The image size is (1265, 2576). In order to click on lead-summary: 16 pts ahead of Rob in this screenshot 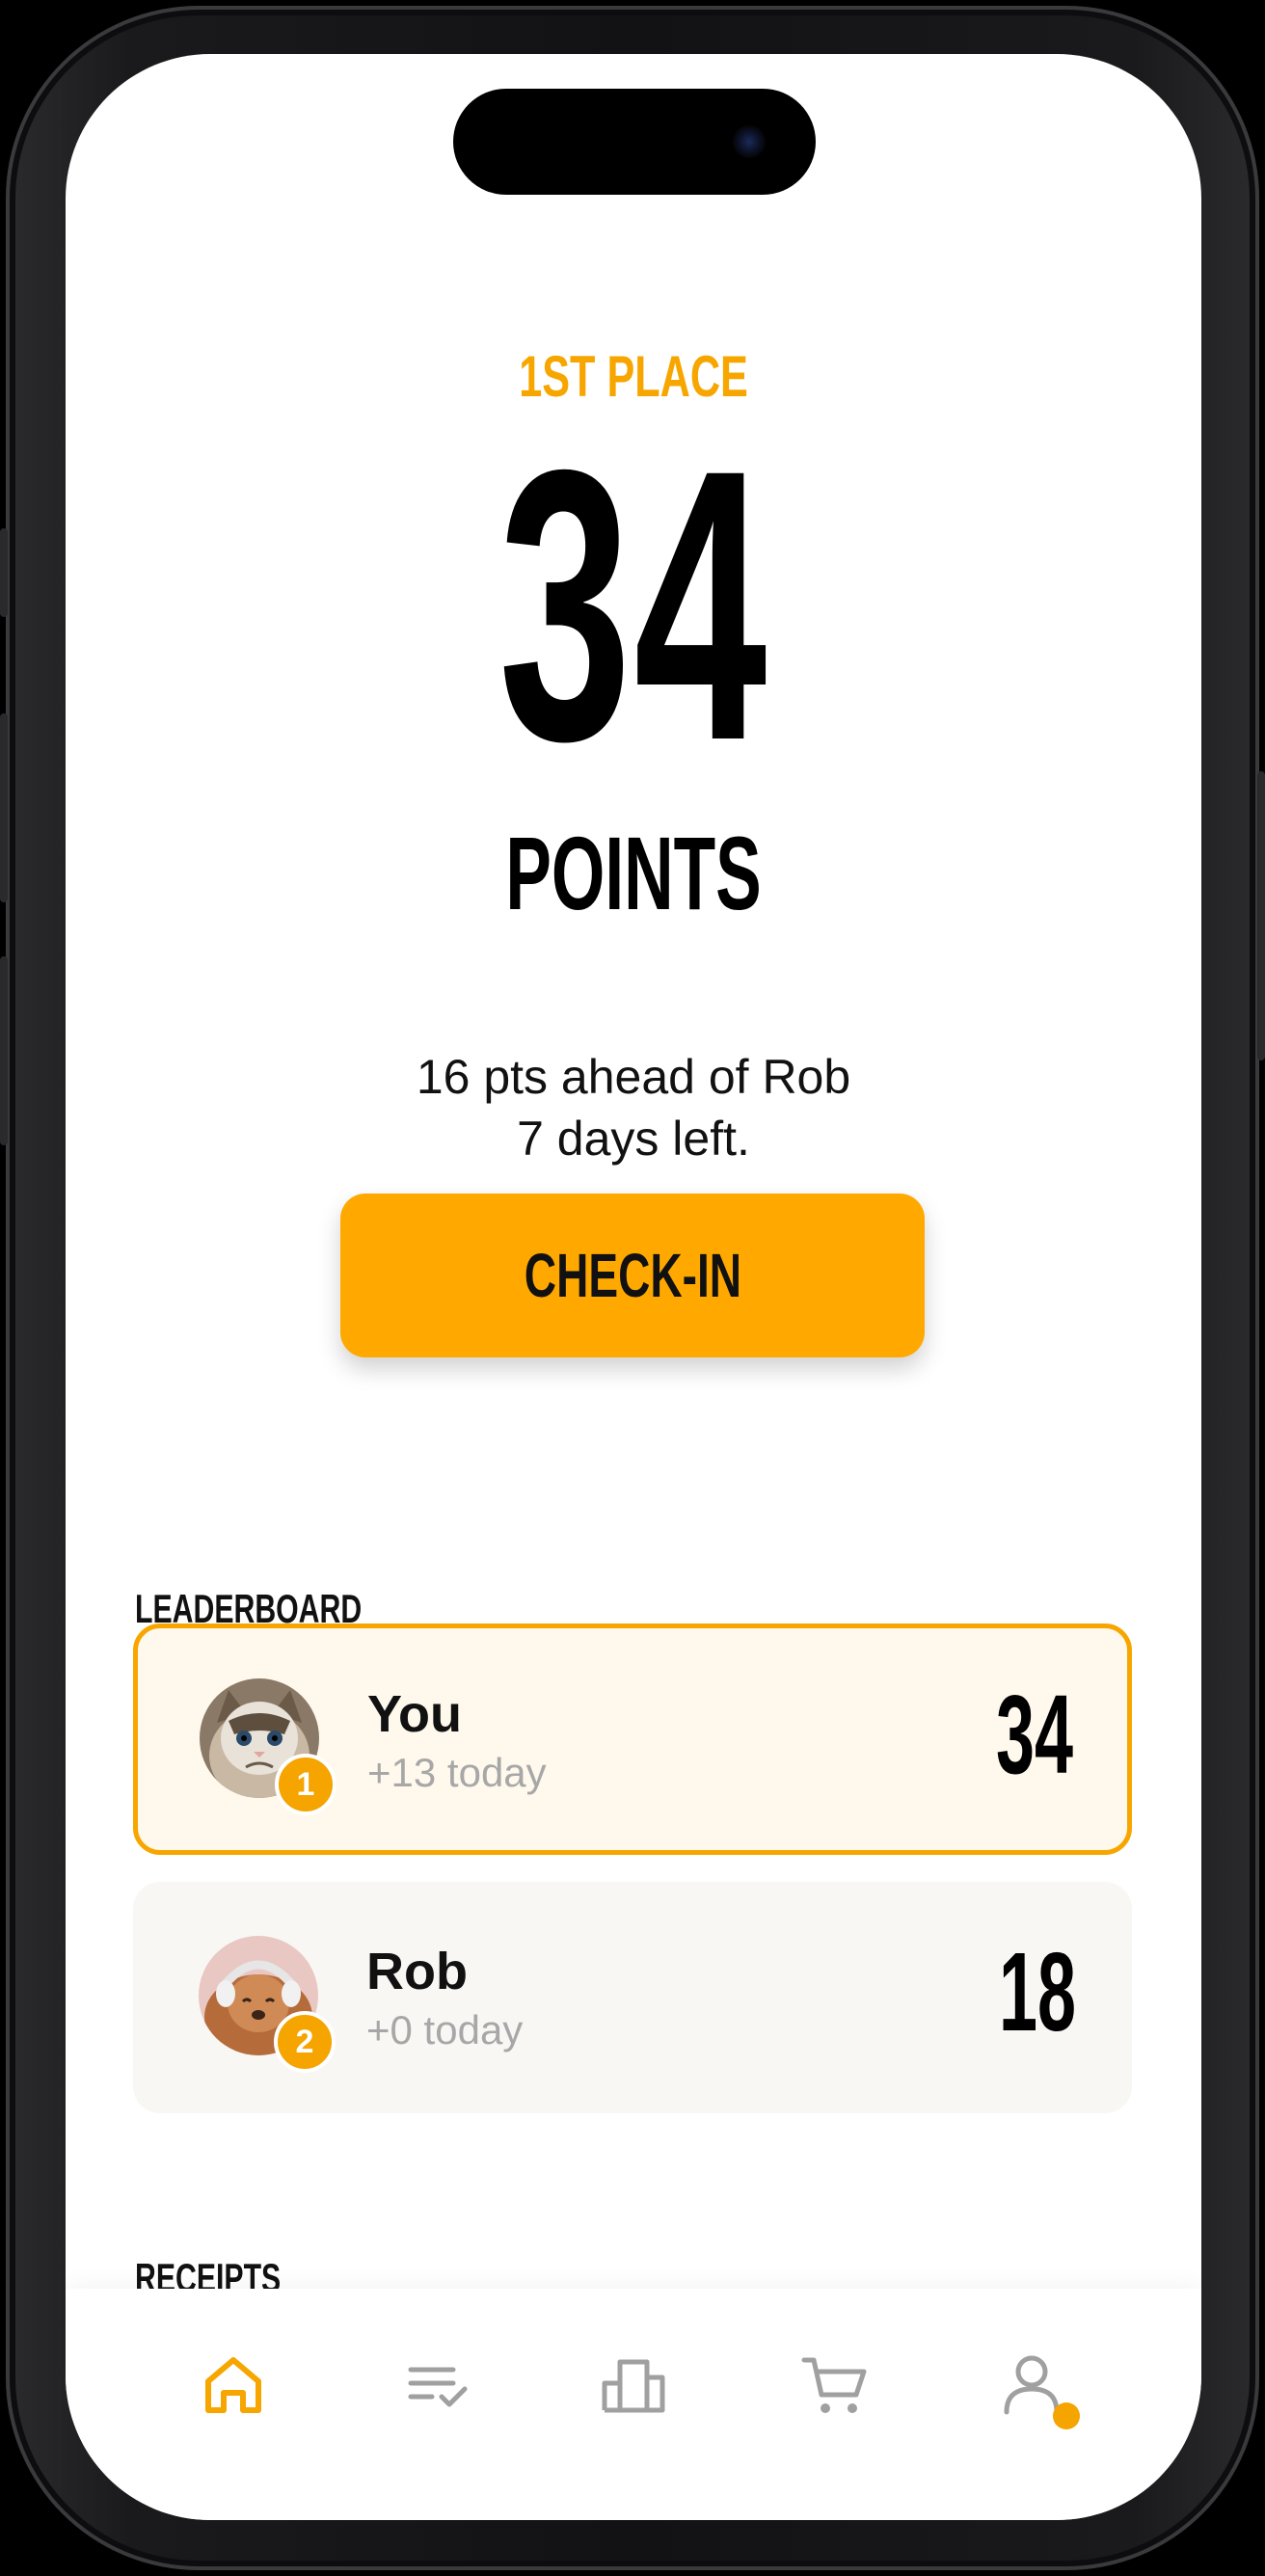, I will do `click(633, 1077)`.